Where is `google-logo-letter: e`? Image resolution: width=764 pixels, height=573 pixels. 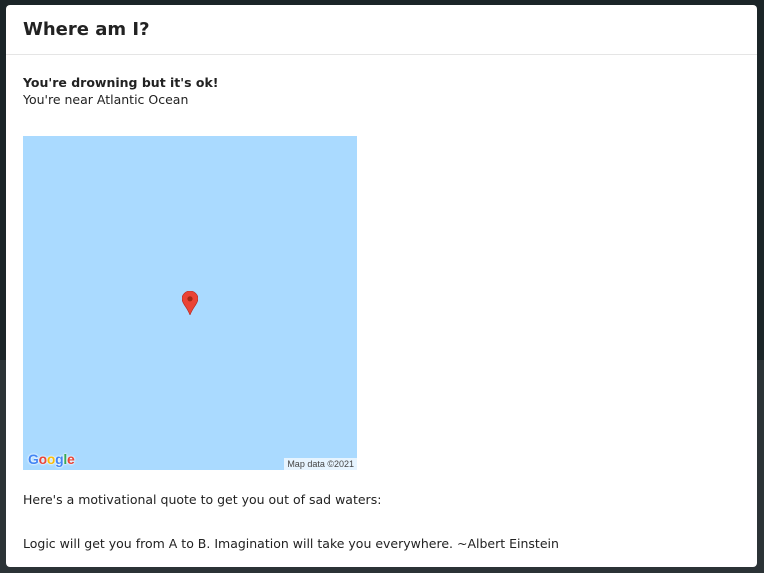 google-logo-letter: e is located at coordinates (70, 459).